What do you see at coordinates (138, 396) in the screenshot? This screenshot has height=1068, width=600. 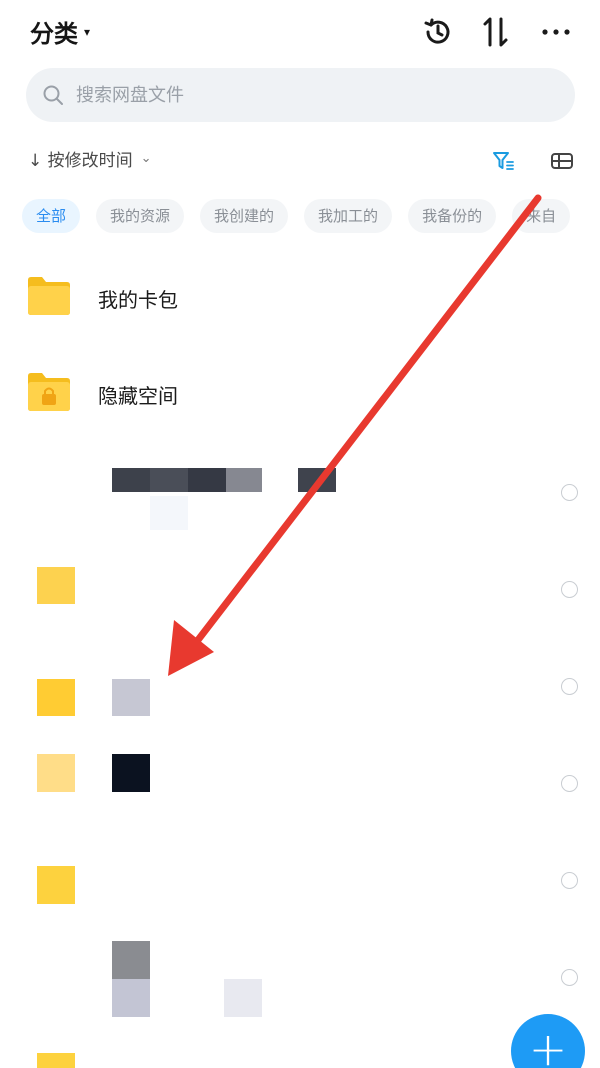 I see `folder-name: 隐藏空间` at bounding box center [138, 396].